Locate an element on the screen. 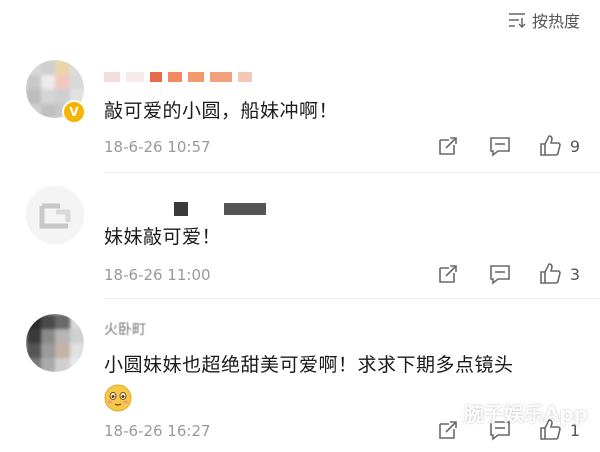 The image size is (600, 452). comment-actions: 9 is located at coordinates (494, 146).